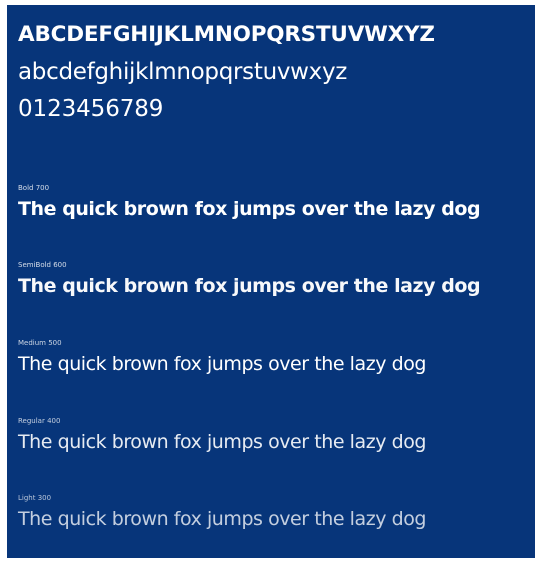  What do you see at coordinates (91, 109) in the screenshot?
I see `digits-line: 0123456789` at bounding box center [91, 109].